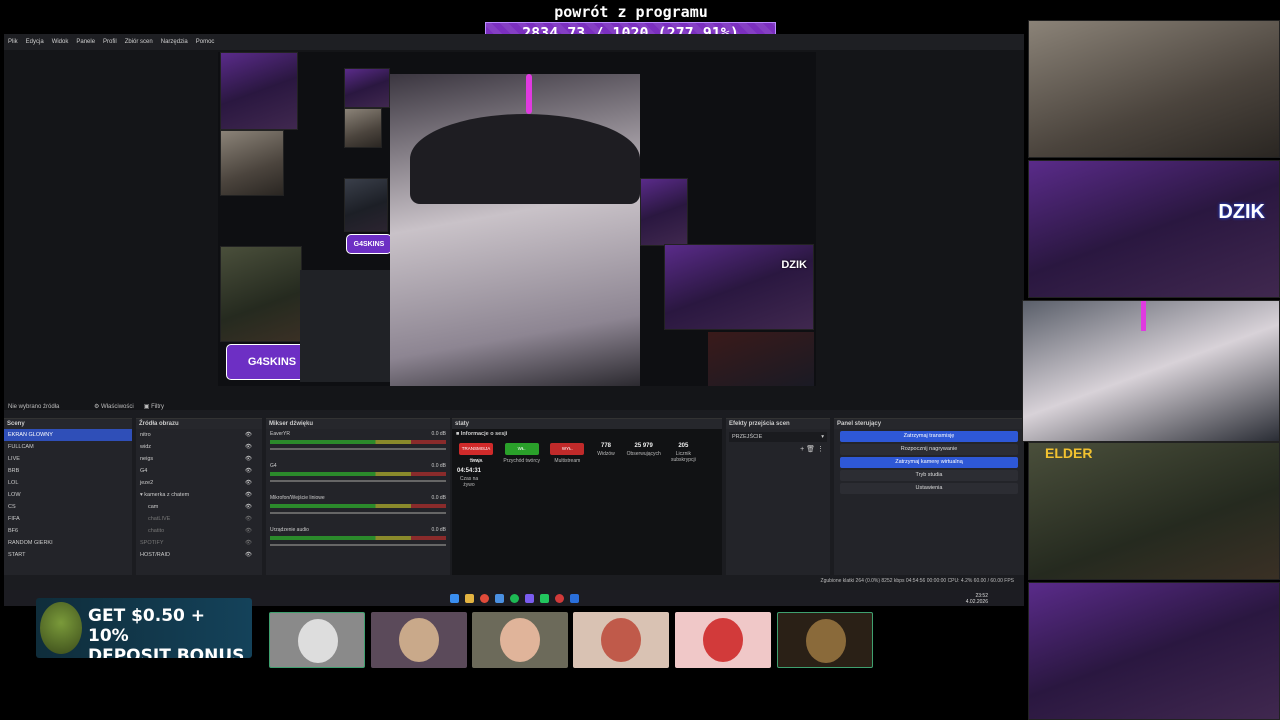 This screenshot has width=1280, height=720. What do you see at coordinates (567, 449) in the screenshot?
I see `status-pill: WYŁ.` at bounding box center [567, 449].